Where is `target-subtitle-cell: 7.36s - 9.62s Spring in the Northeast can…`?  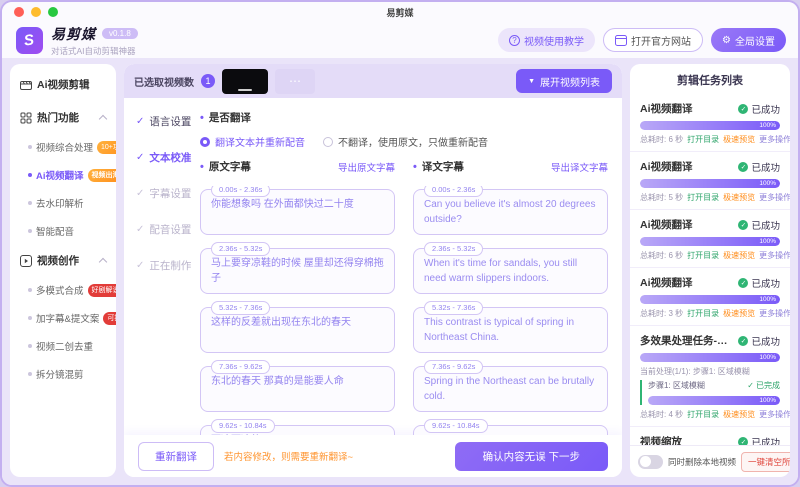 target-subtitle-cell: 7.36s - 9.62s Spring in the Northeast can… is located at coordinates (510, 386).